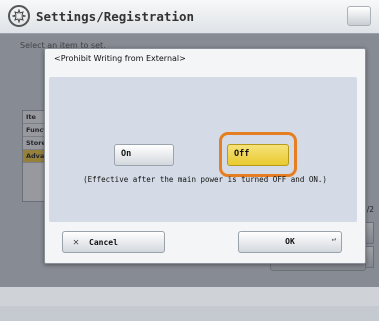  Describe the element at coordinates (359, 16) in the screenshot. I see `settings-counter-button` at that location.